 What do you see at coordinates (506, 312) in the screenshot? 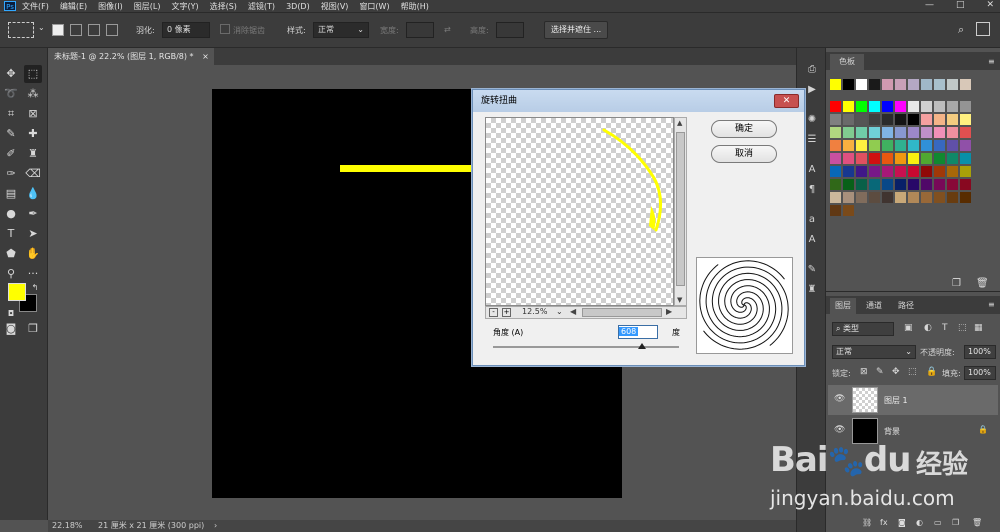
I see `zoom-in-button: +` at bounding box center [506, 312].